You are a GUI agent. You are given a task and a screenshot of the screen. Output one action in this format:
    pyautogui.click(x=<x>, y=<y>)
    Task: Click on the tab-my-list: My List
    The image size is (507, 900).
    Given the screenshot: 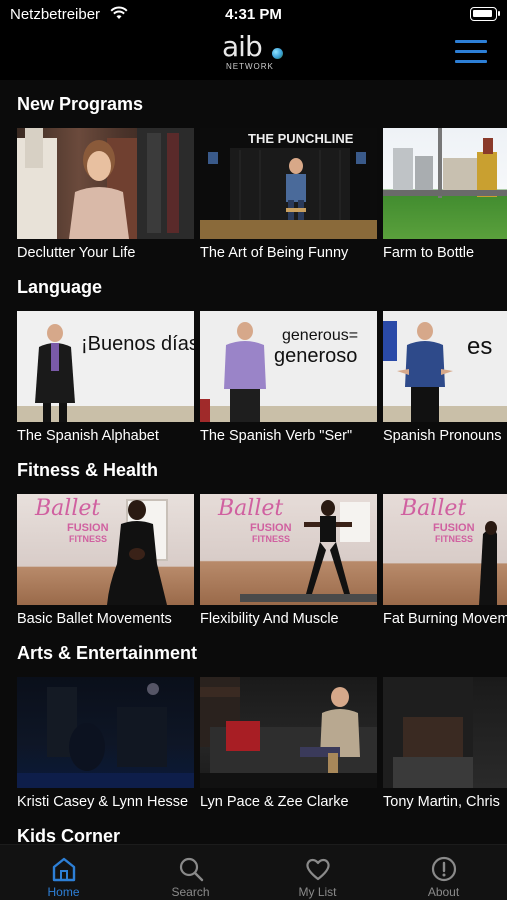 What is the action you would take?
    pyautogui.click(x=317, y=872)
    